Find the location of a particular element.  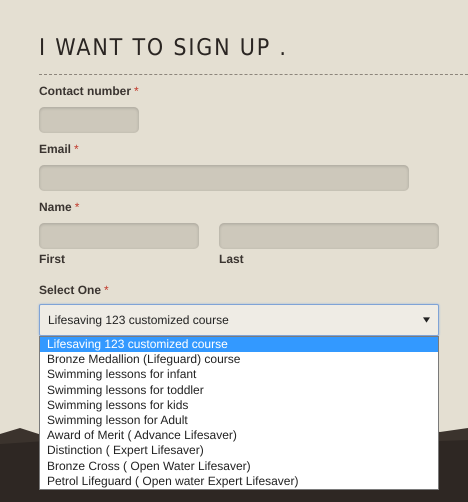

field-label: Select One is located at coordinates (70, 290).